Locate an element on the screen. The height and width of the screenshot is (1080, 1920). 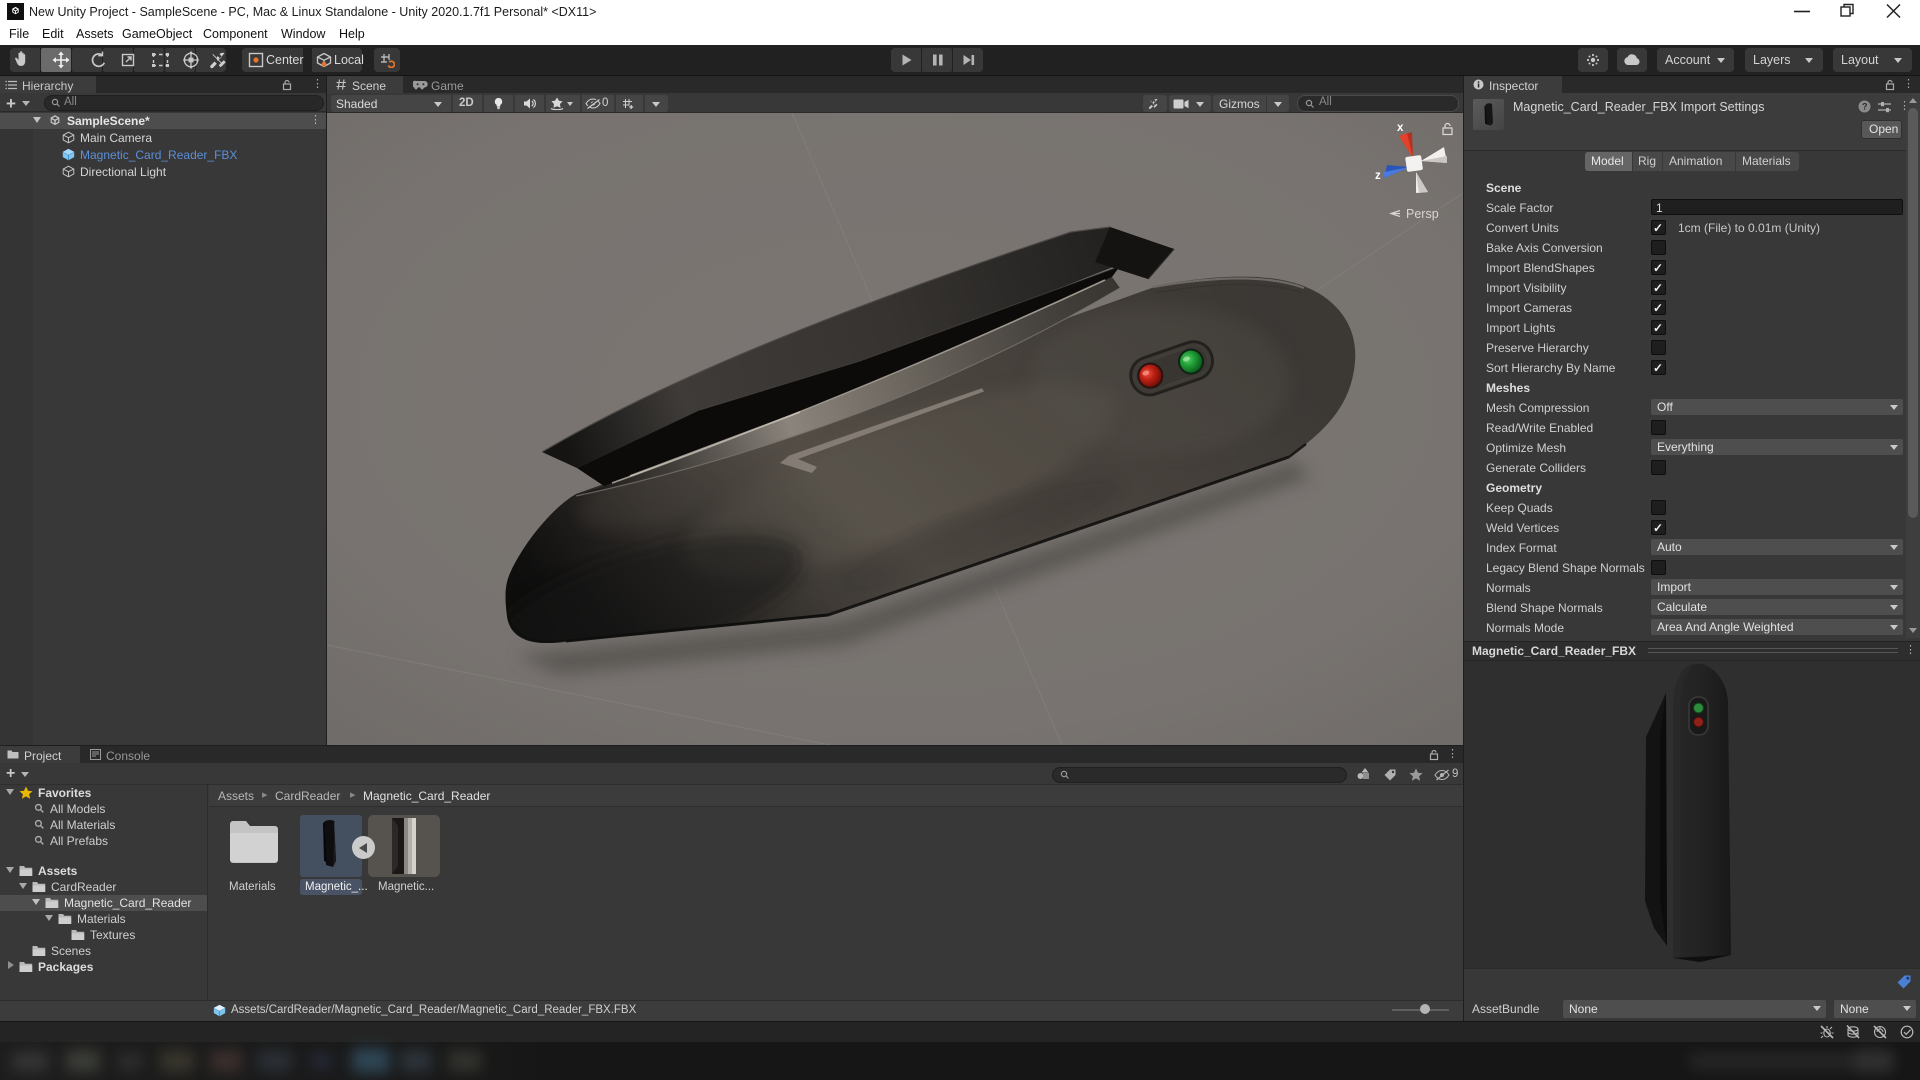
svg-text: Persp is located at coordinates (1422, 214).